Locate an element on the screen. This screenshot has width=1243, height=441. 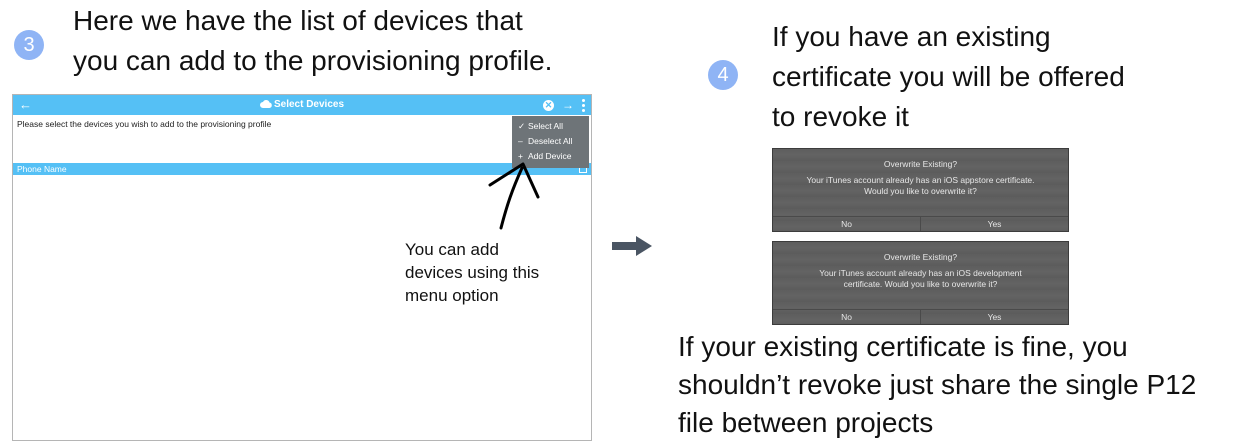
menu-item-select-all: ✓ Select All is located at coordinates (550, 126).